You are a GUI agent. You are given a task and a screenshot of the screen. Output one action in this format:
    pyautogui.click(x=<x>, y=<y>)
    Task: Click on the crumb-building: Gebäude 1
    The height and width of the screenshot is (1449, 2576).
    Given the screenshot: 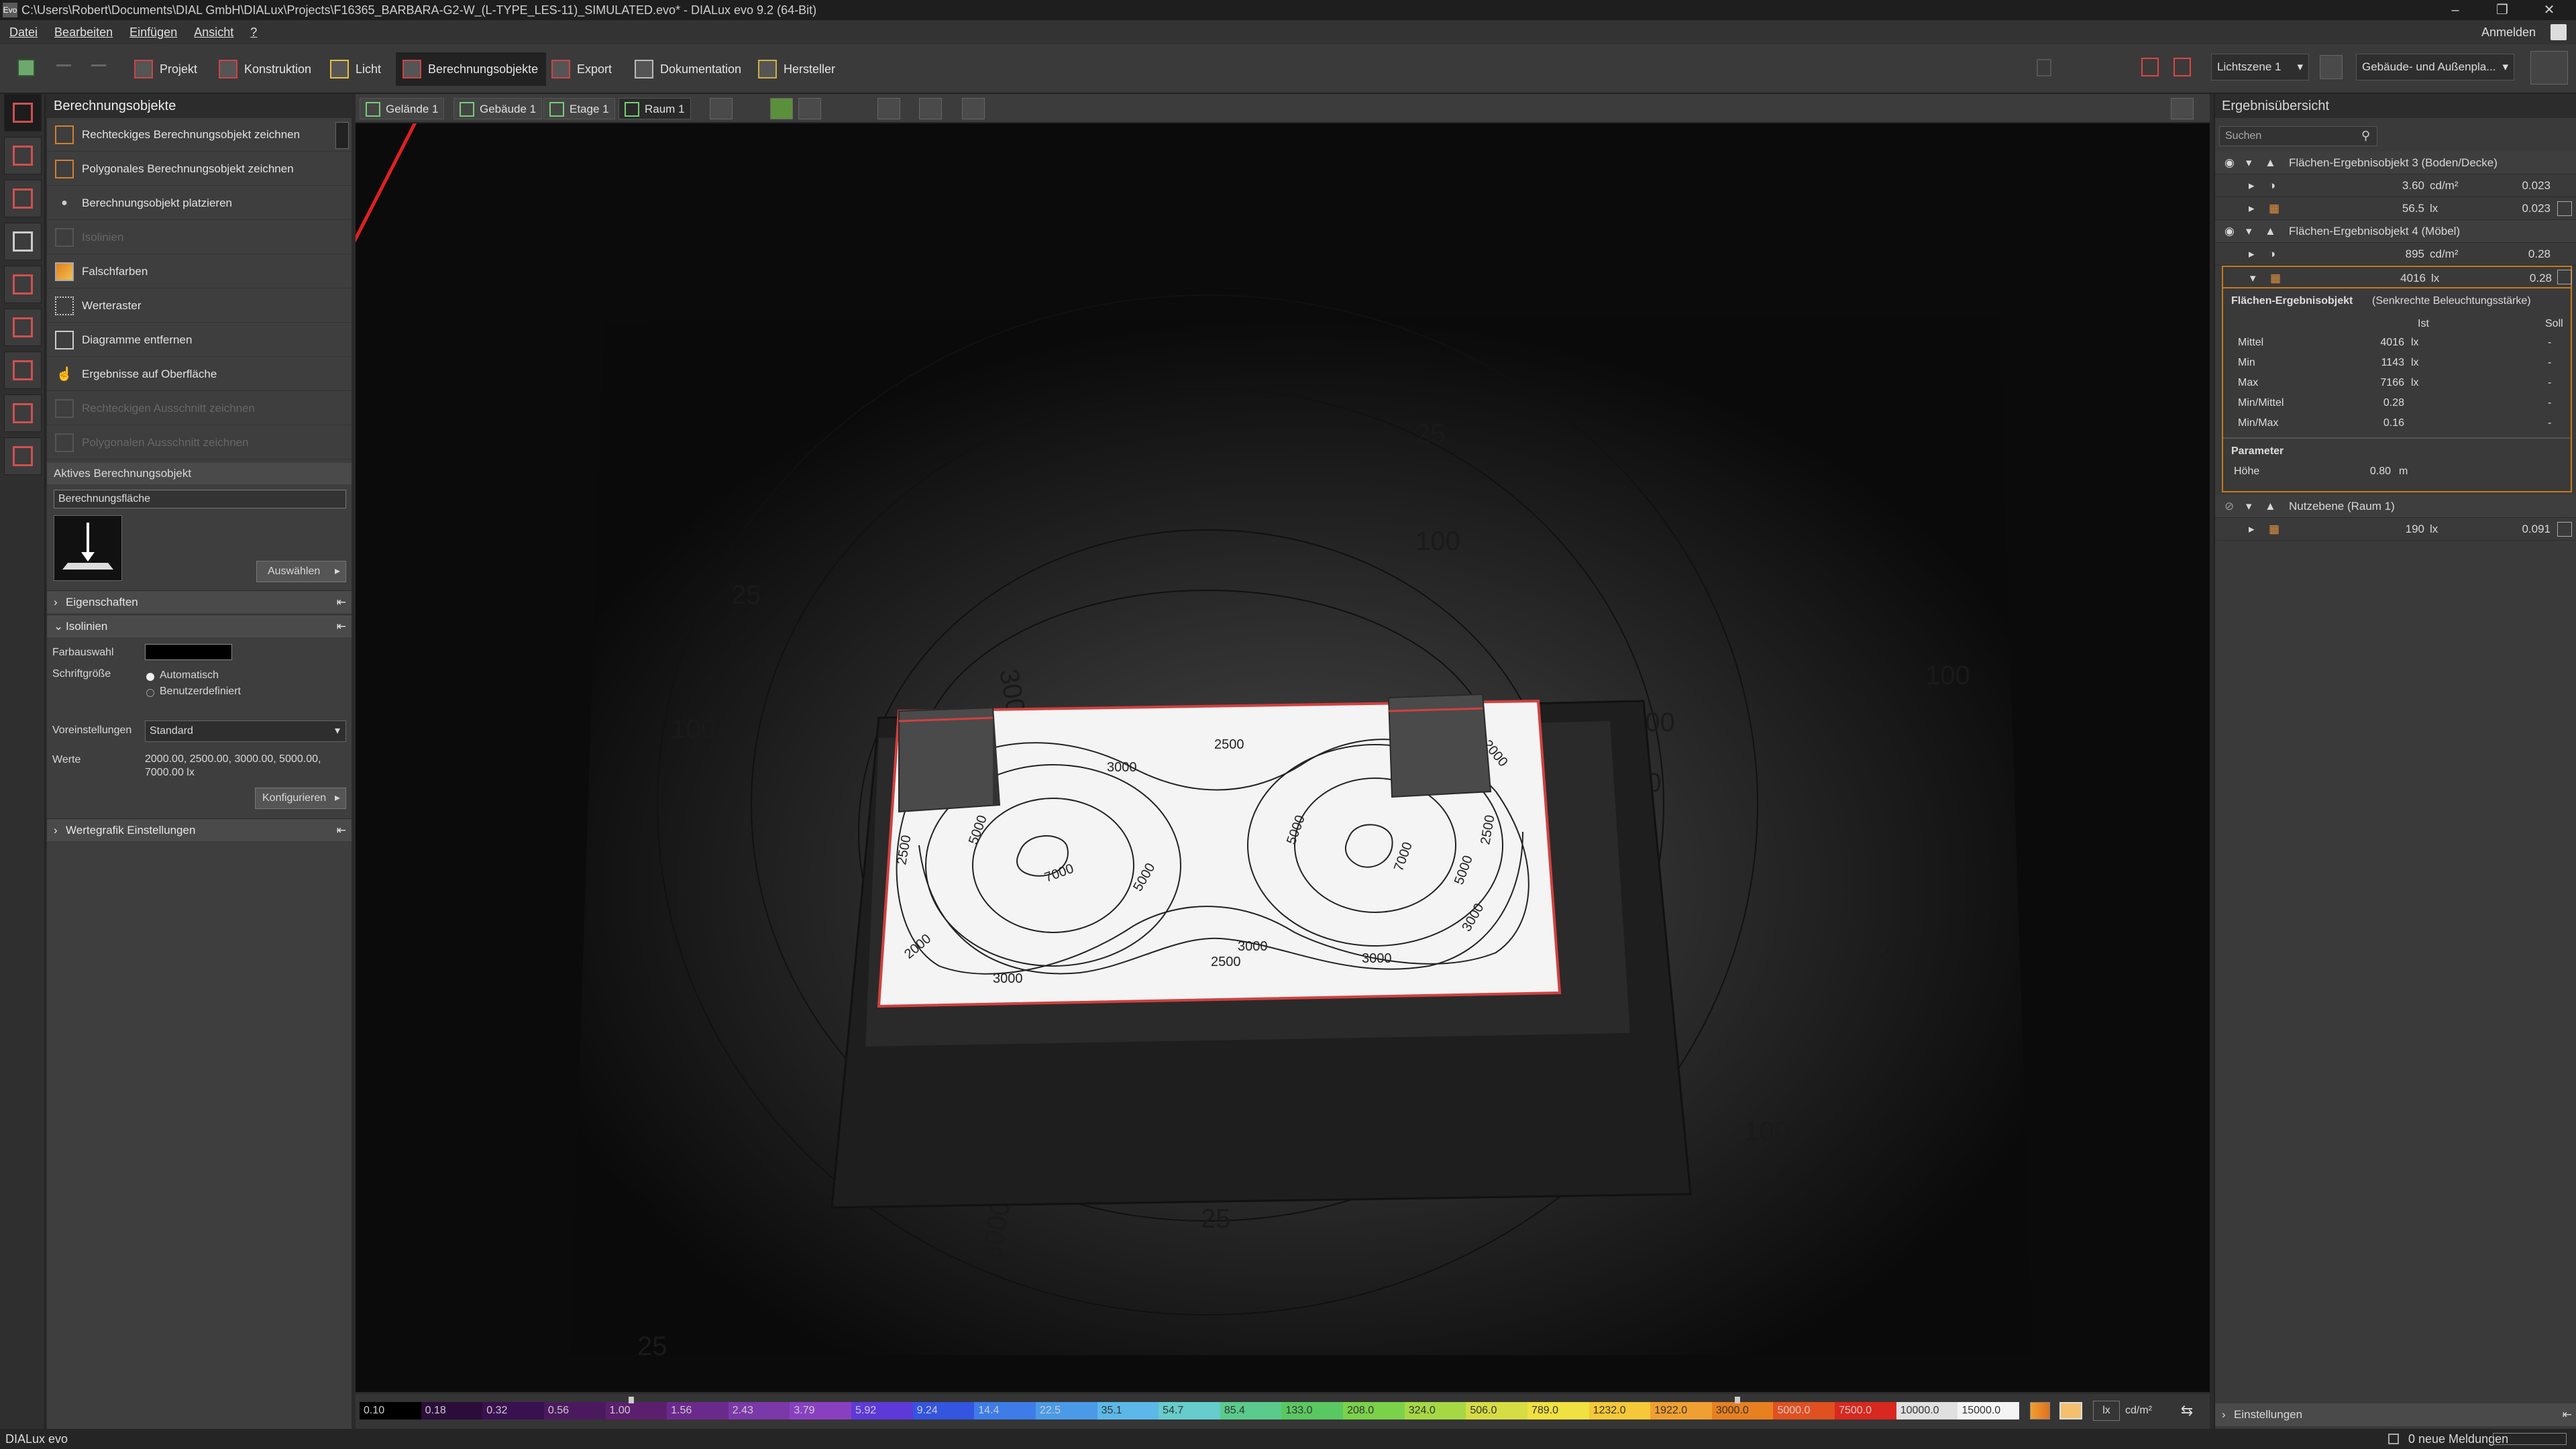 What is the action you would take?
    pyautogui.click(x=498, y=108)
    